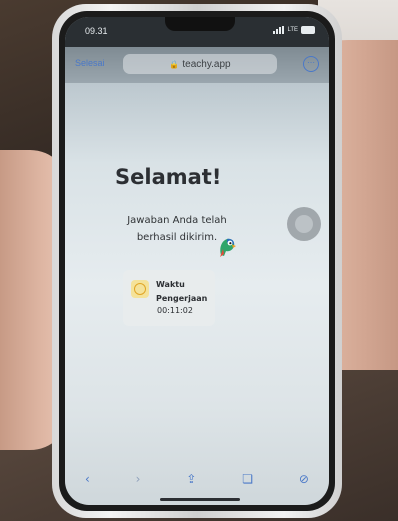  I want to click on done-button: Selesai, so click(90, 63).